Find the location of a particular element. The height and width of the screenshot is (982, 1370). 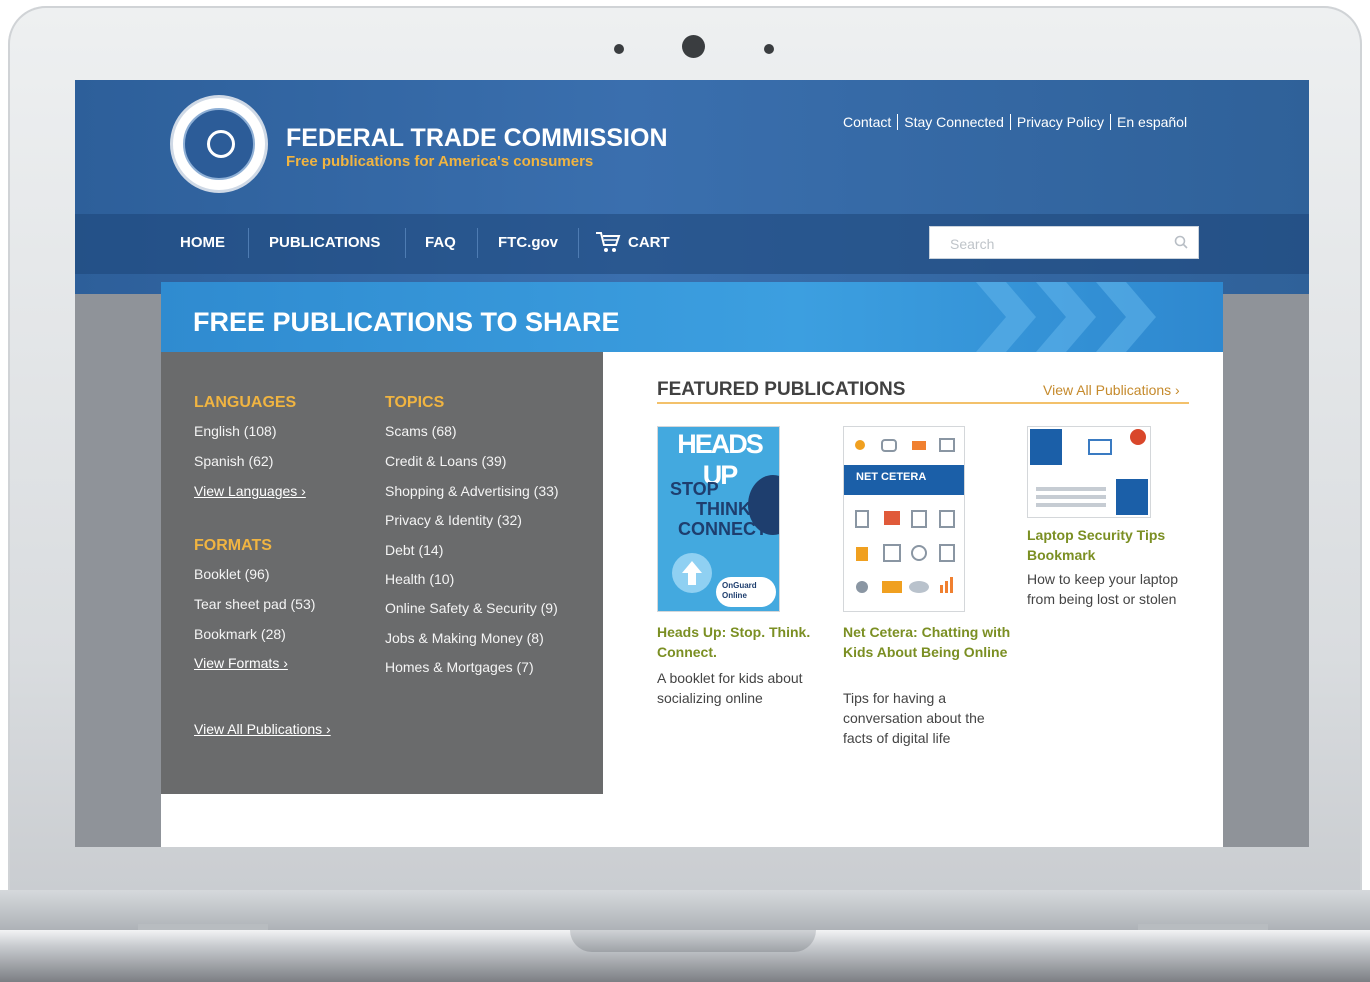

topic-item-scams: Scams (68) is located at coordinates (421, 431).